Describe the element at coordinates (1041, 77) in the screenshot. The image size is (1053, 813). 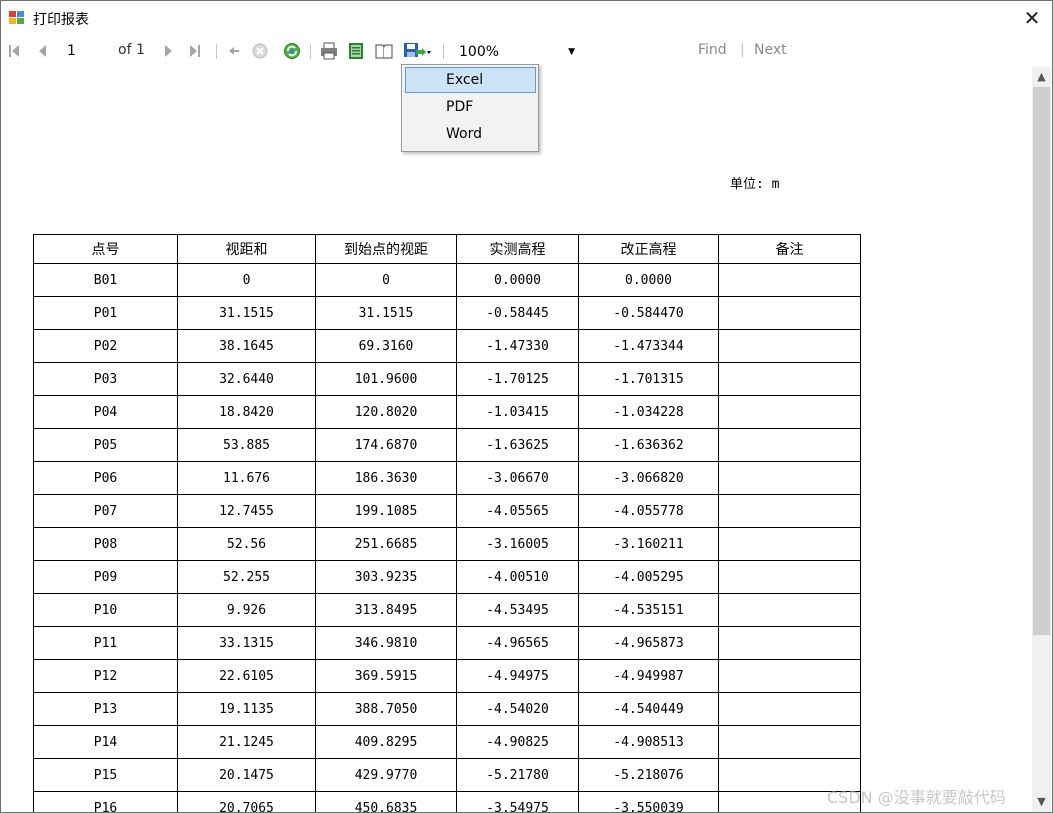
I see `scroll-up-icon: ▲` at that location.